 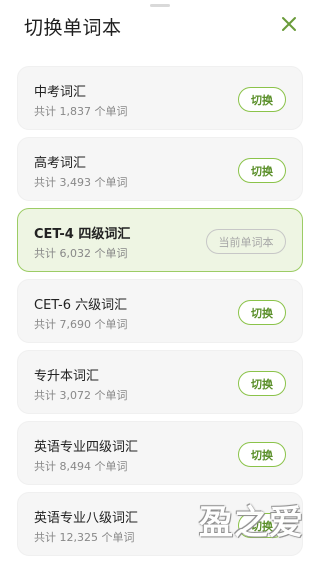 What do you see at coordinates (81, 305) in the screenshot?
I see `wordbook-name: CET-6 六级词汇` at bounding box center [81, 305].